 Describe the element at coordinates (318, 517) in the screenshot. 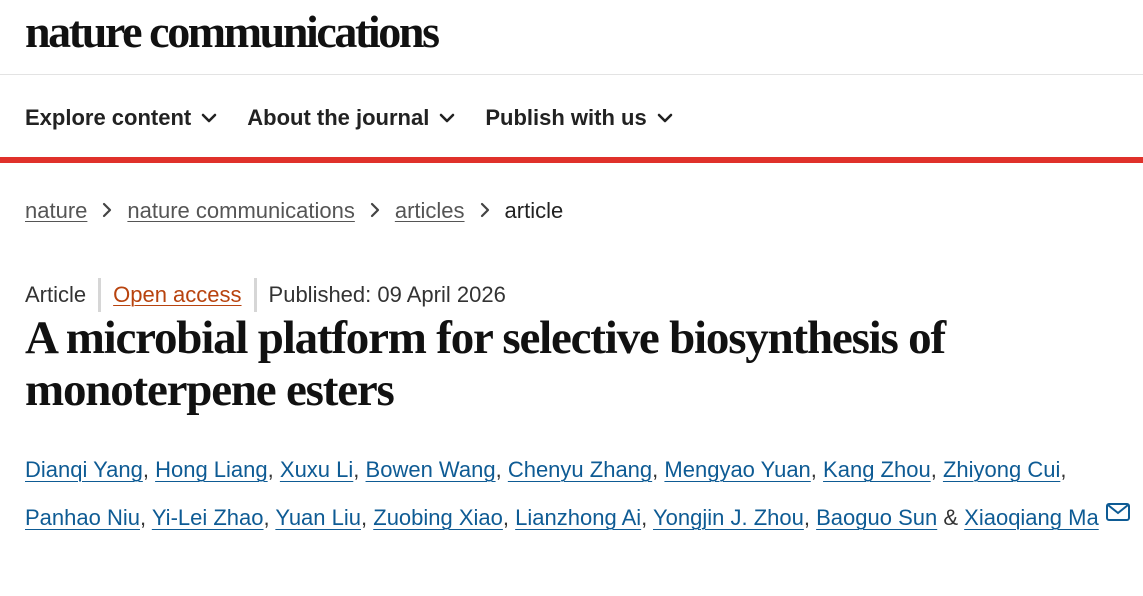

I see `author-link: Yuan Liu` at that location.